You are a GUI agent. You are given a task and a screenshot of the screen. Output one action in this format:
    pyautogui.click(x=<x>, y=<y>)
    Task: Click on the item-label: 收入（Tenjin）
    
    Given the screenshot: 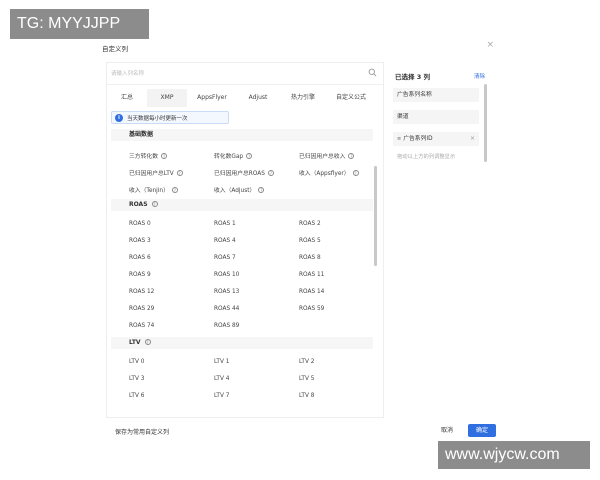 What is the action you would take?
    pyautogui.click(x=149, y=191)
    